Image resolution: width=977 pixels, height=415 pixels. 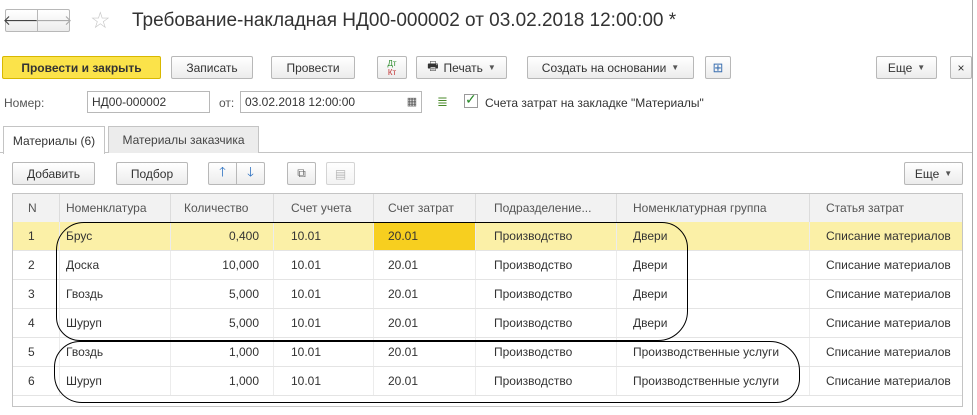 I want to click on printer-icon: 🖶, so click(x=433, y=66).